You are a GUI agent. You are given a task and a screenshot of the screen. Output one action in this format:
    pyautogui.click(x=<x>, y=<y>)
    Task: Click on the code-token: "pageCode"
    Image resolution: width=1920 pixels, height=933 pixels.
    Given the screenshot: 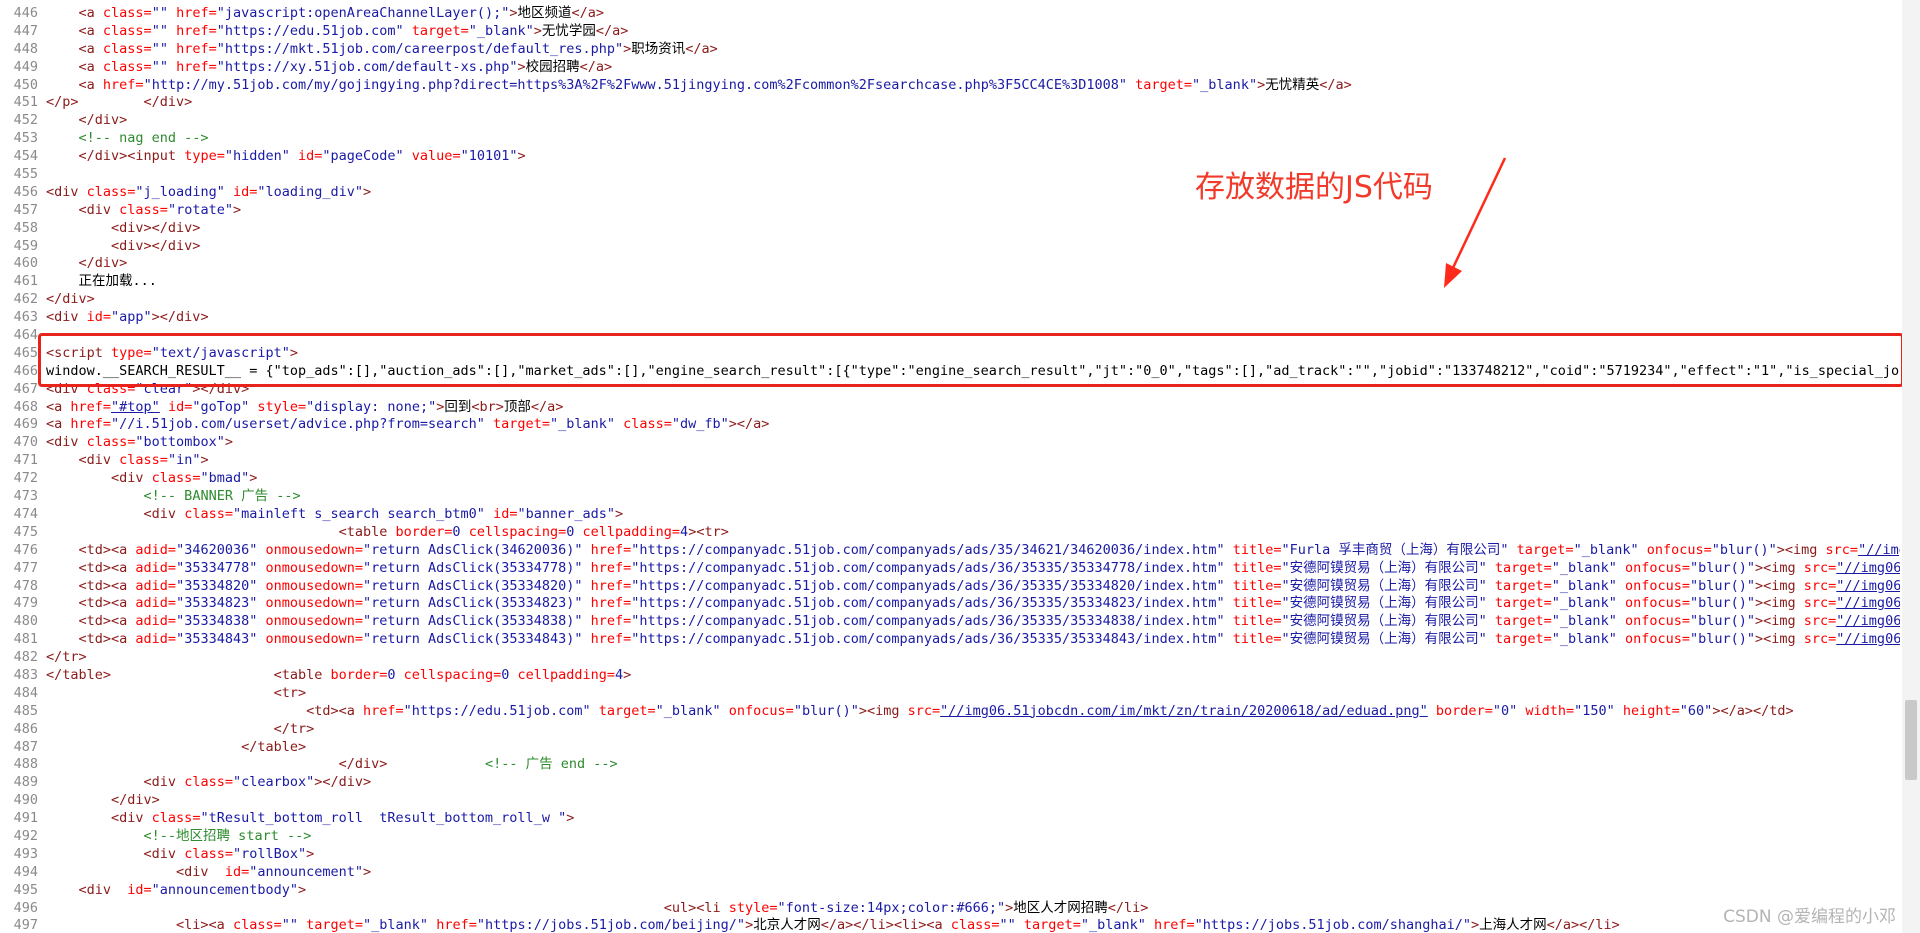 What is the action you would take?
    pyautogui.click(x=363, y=156)
    